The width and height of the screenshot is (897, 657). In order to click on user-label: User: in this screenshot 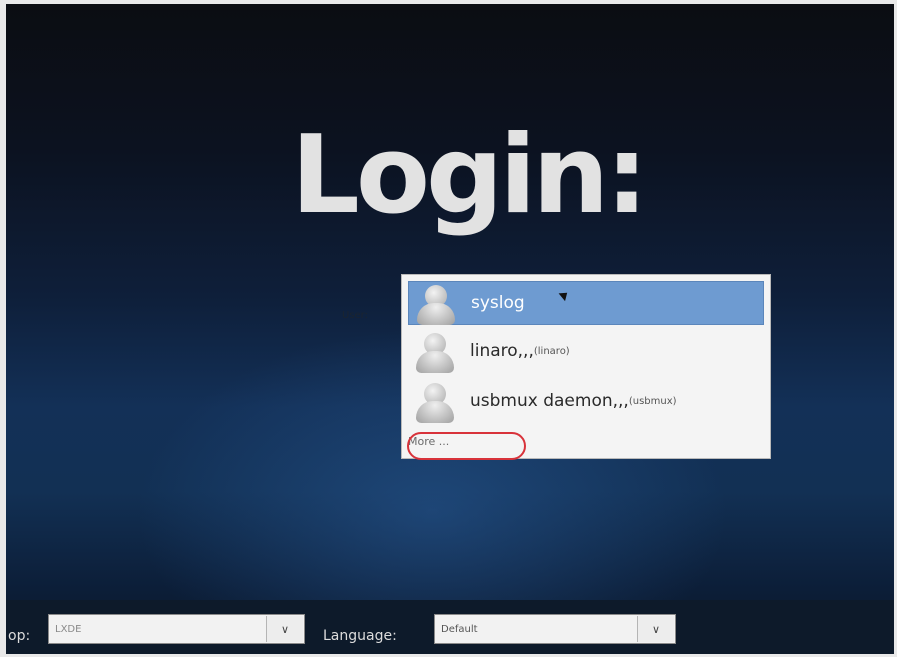, I will do `click(355, 315)`.